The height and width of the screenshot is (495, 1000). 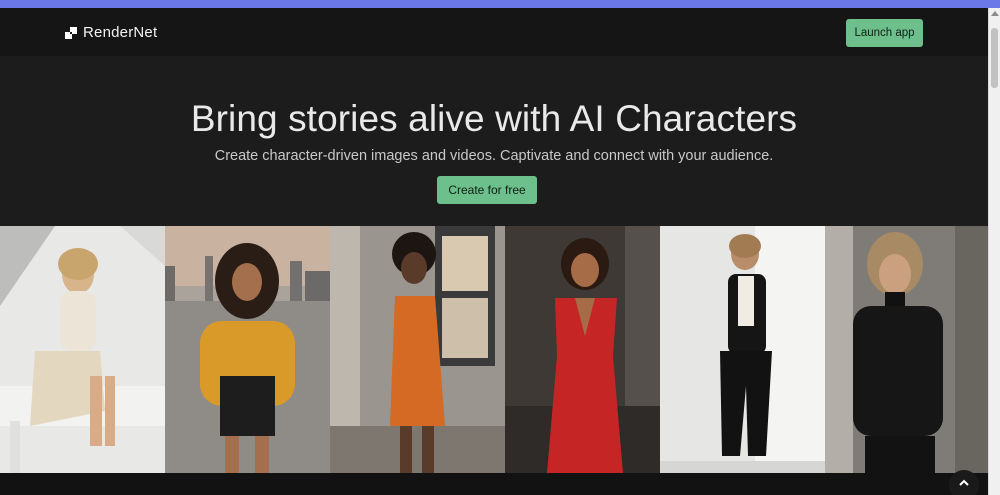 I want to click on character-image-yellow-sweater, so click(x=247, y=349).